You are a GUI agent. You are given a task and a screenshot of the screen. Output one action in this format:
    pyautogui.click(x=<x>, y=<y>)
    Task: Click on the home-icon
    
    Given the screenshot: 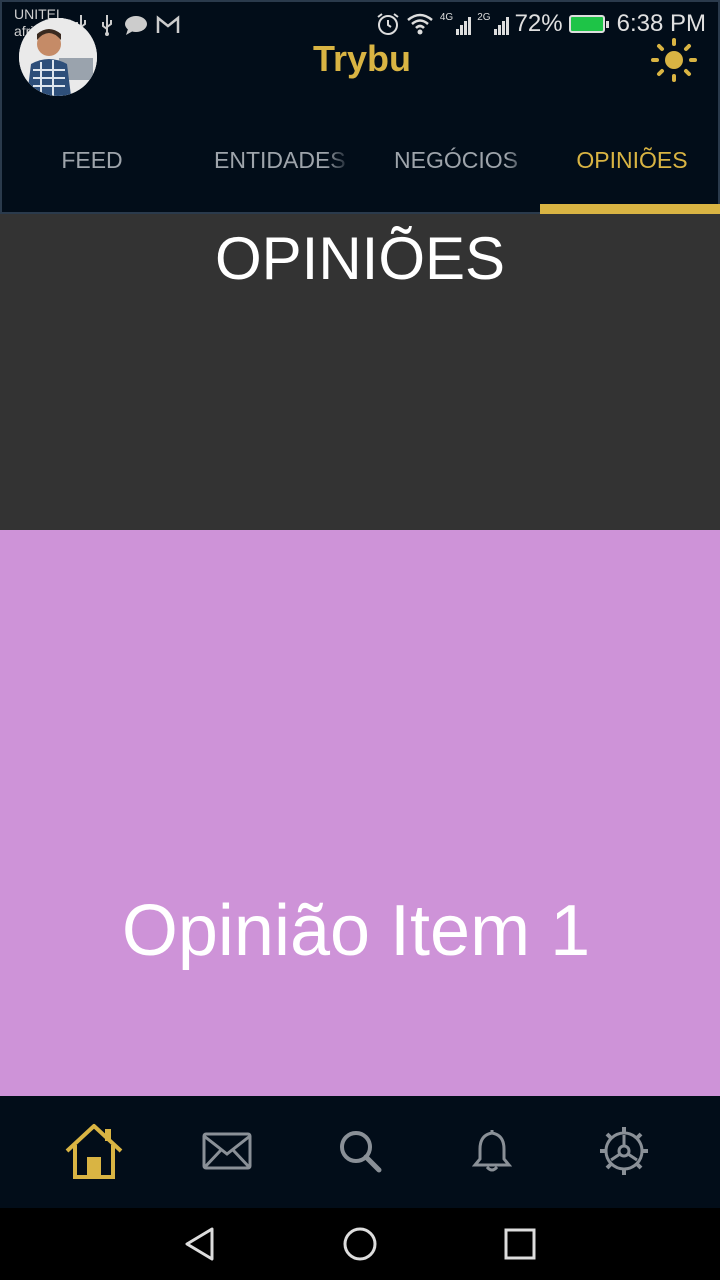 What is the action you would take?
    pyautogui.click(x=94, y=1151)
    